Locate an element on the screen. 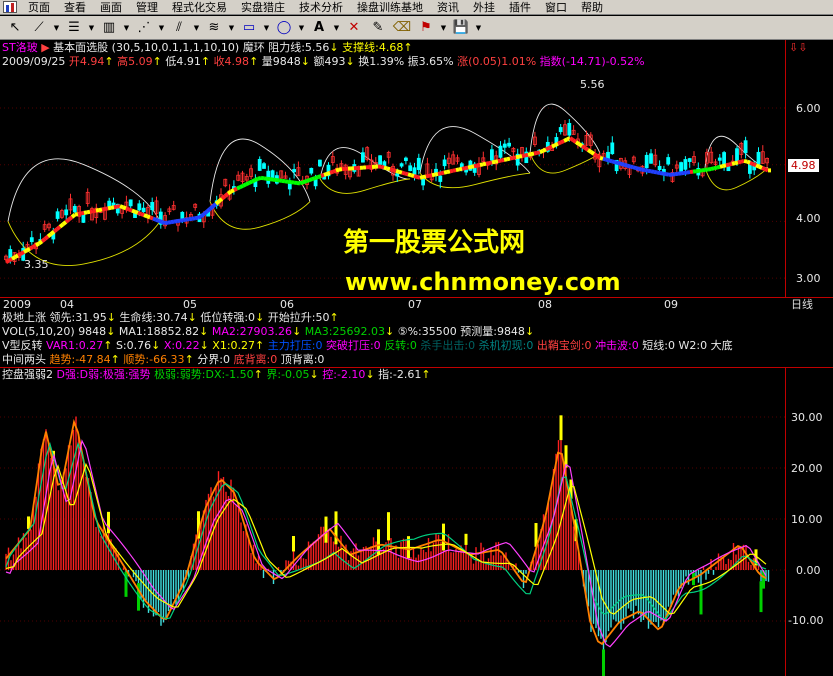  rectangle-dropdown-icon: ▼ is located at coordinates (266, 28).